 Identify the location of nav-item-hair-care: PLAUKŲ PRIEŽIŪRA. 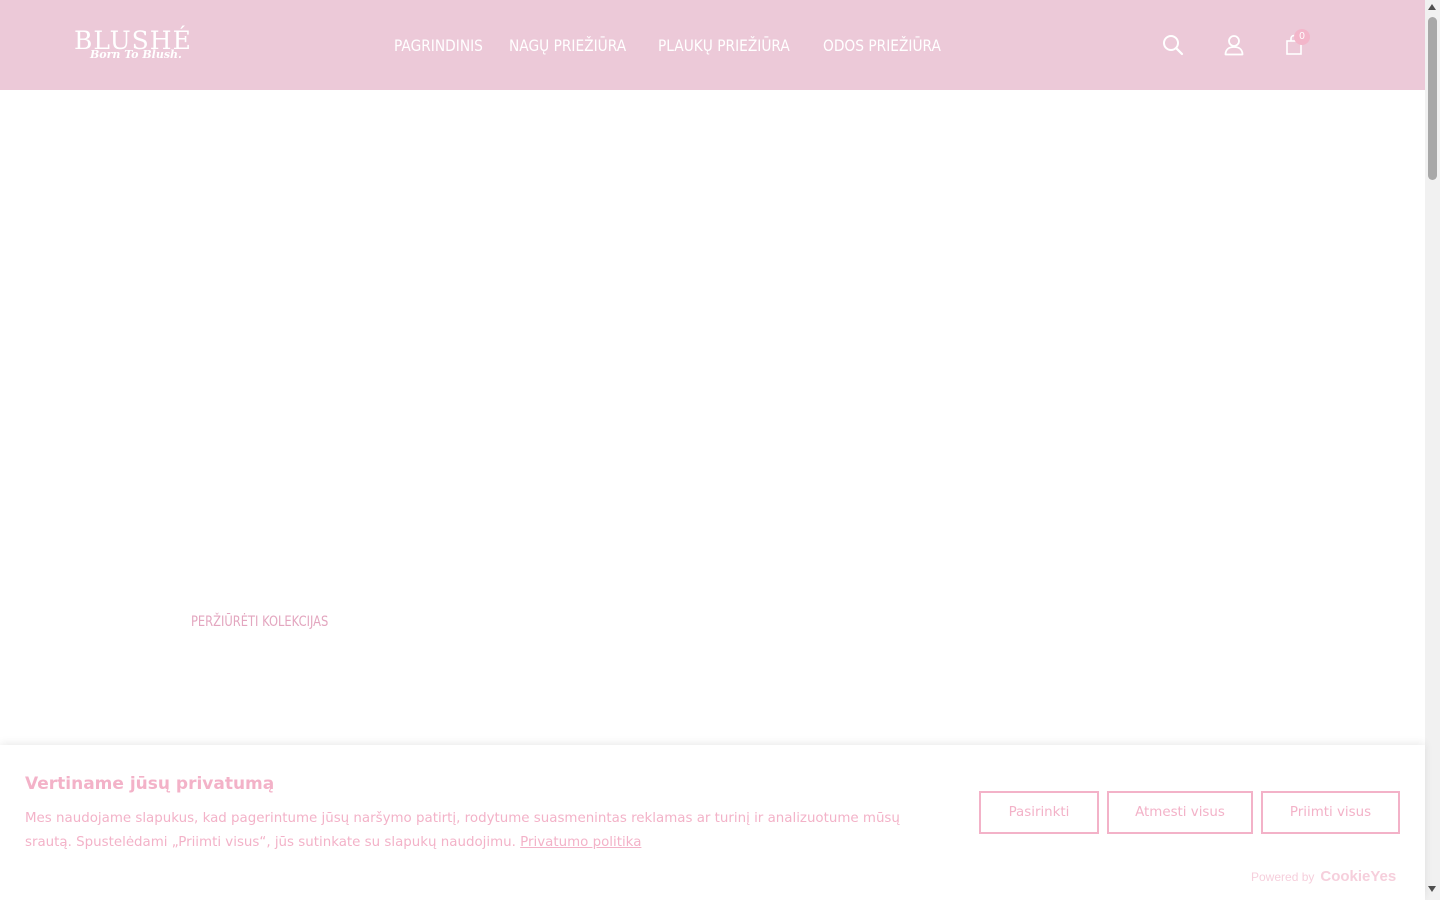
(724, 46).